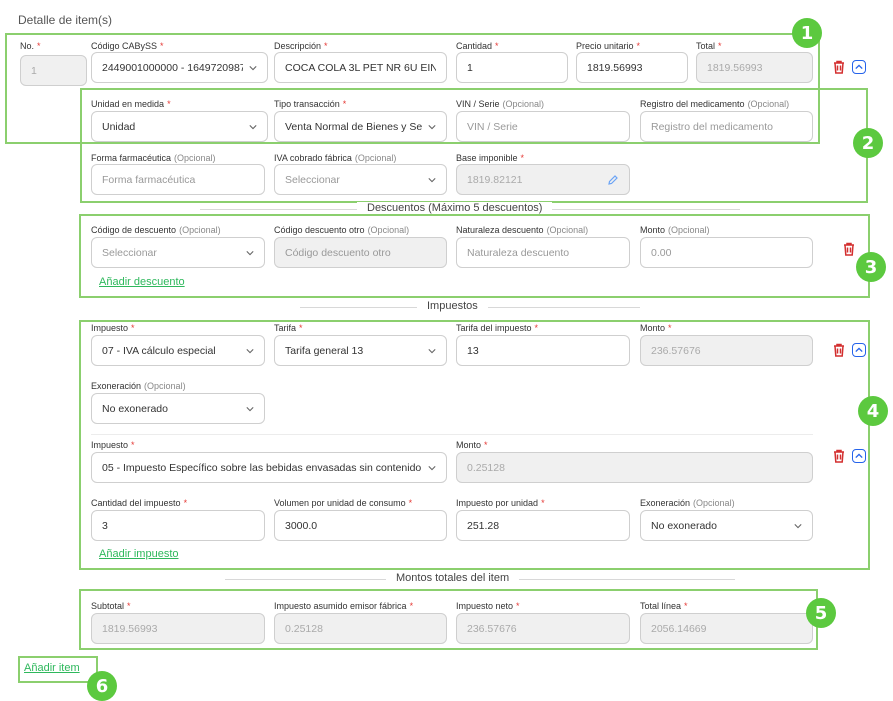 This screenshot has height=701, width=893. What do you see at coordinates (360, 126) in the screenshot?
I see `tipo-transaccion-select: Venta Normal de Bienes y Servicio` at bounding box center [360, 126].